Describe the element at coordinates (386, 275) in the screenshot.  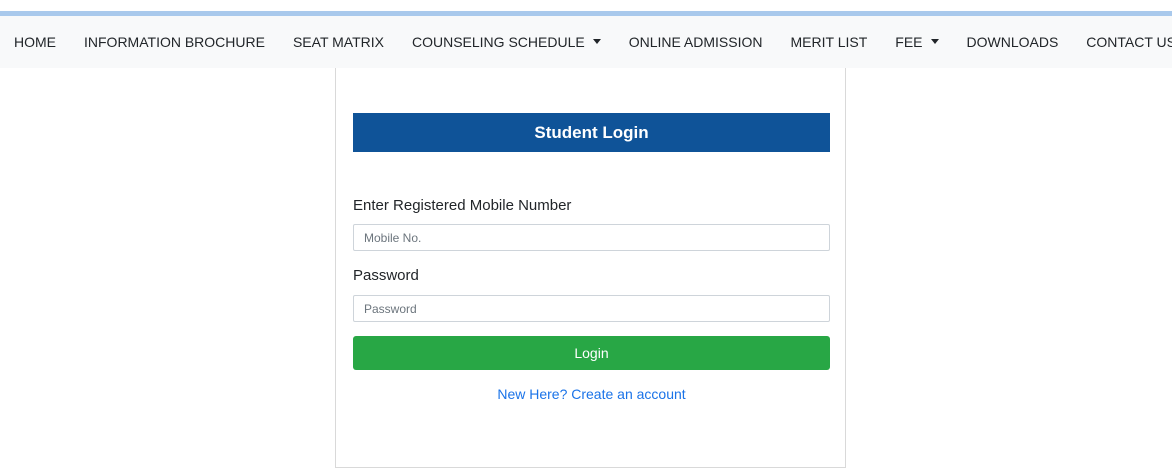
I see `password-label: Password` at that location.